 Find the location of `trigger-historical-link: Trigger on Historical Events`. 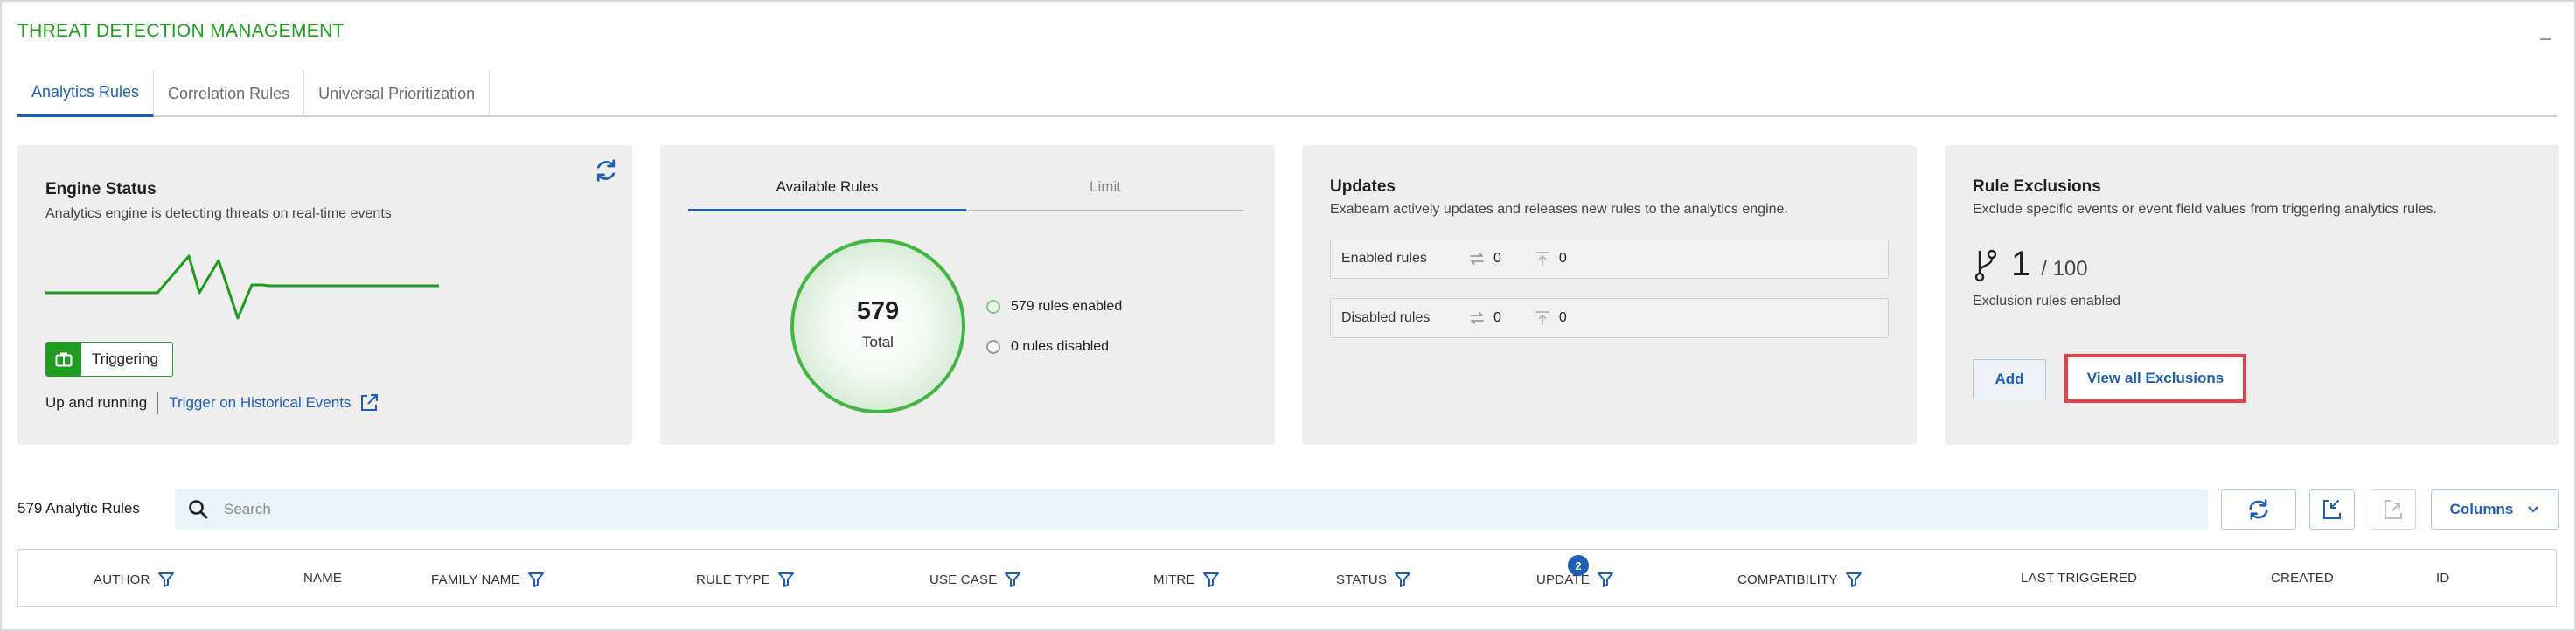

trigger-historical-link: Trigger on Historical Events is located at coordinates (260, 403).